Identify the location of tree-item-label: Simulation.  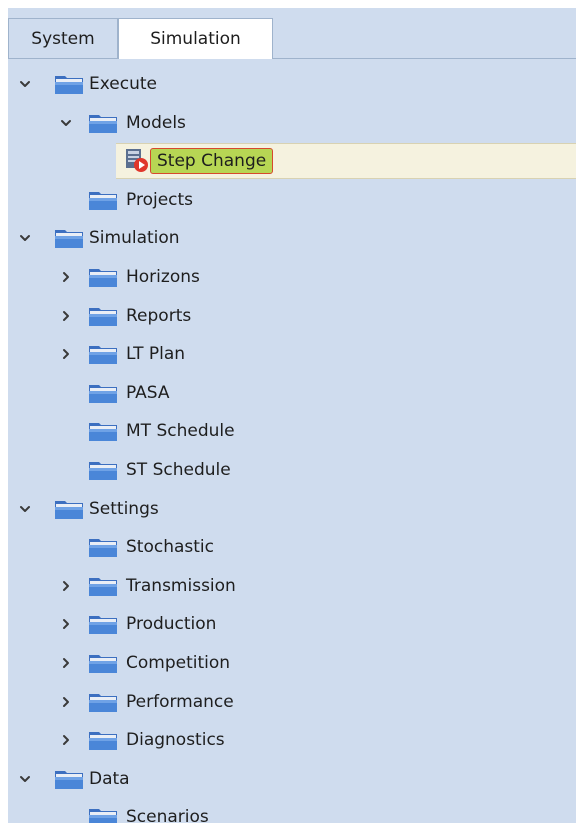
(134, 238).